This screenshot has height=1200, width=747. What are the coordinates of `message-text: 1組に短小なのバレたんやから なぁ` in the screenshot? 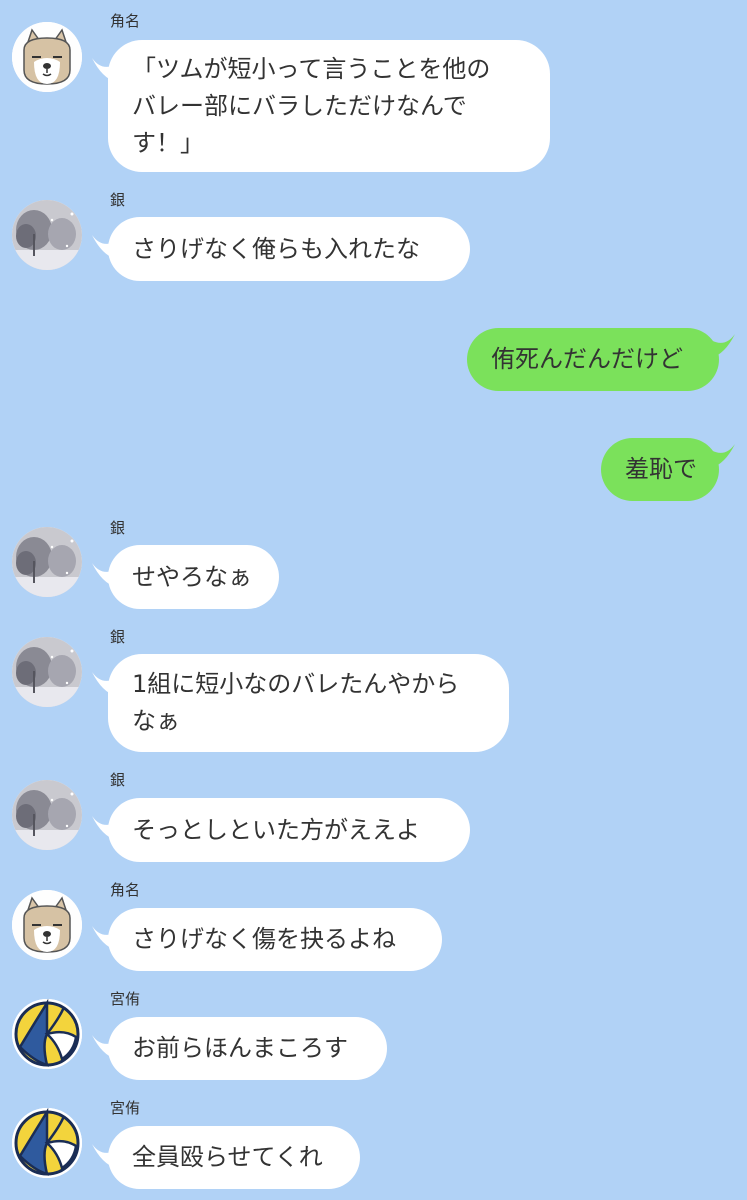 It's located at (296, 702).